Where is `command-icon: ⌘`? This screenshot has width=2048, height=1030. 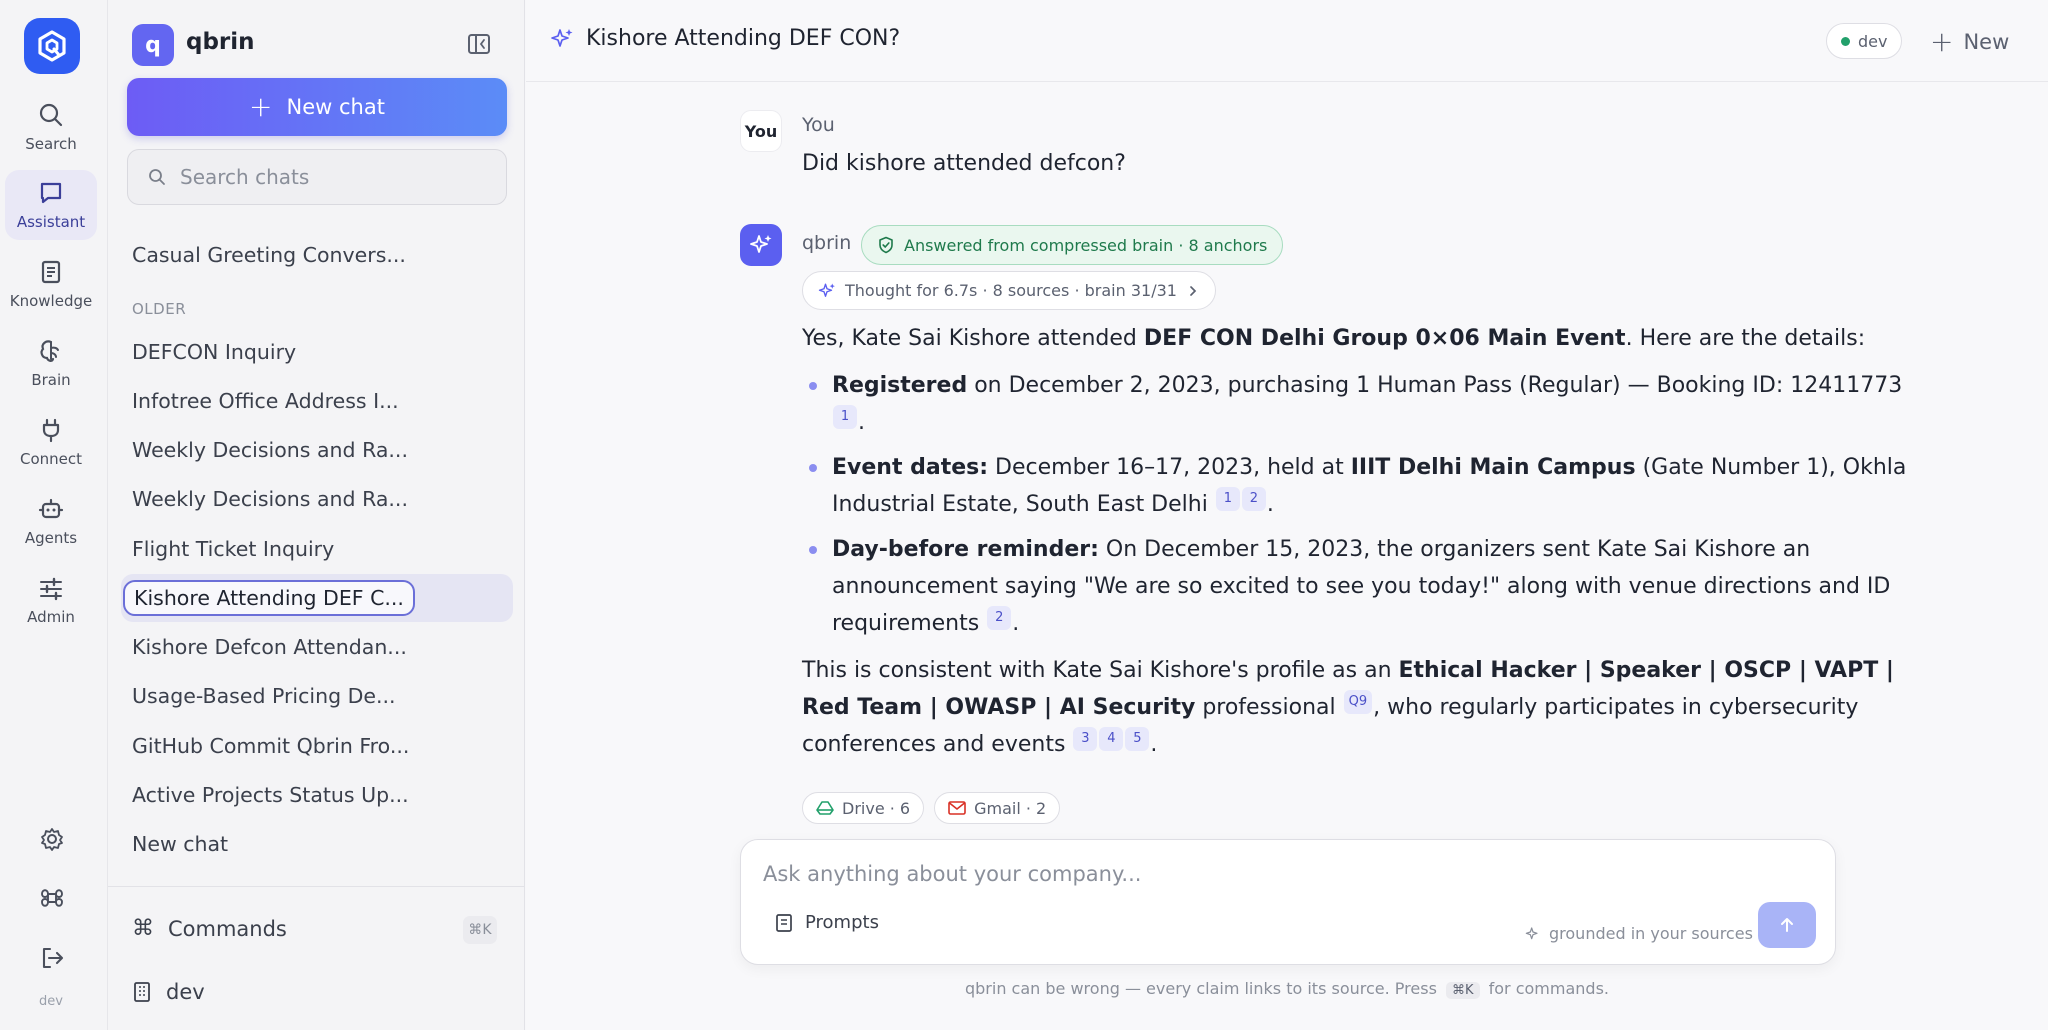
command-icon: ⌘ is located at coordinates (143, 928).